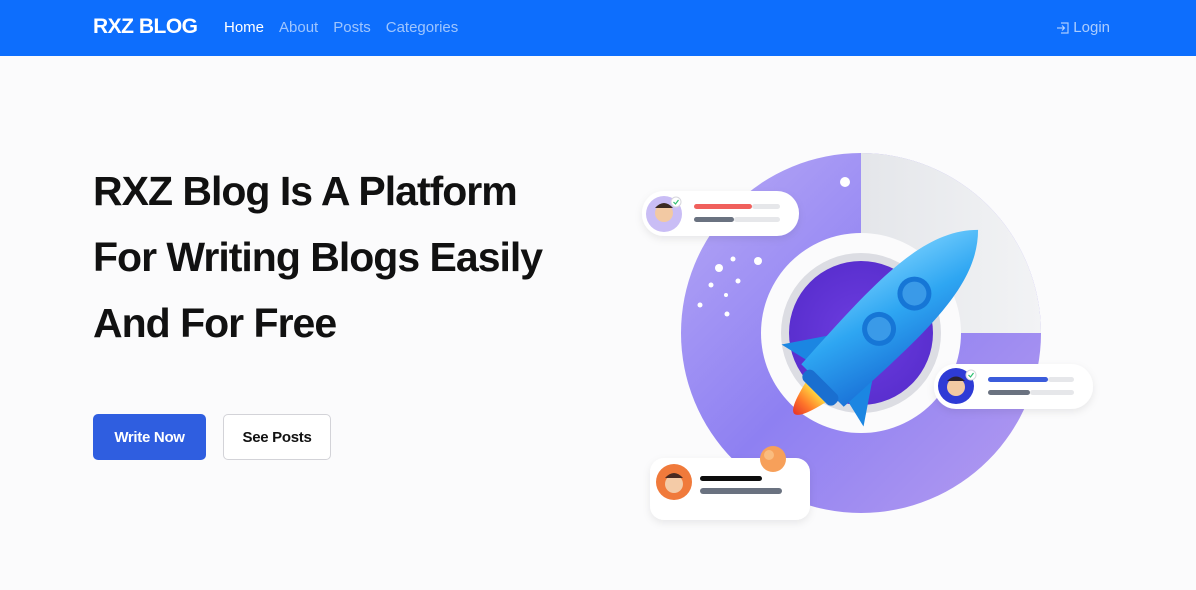 Image resolution: width=1196 pixels, height=590 pixels. I want to click on orange-ball, so click(773, 459).